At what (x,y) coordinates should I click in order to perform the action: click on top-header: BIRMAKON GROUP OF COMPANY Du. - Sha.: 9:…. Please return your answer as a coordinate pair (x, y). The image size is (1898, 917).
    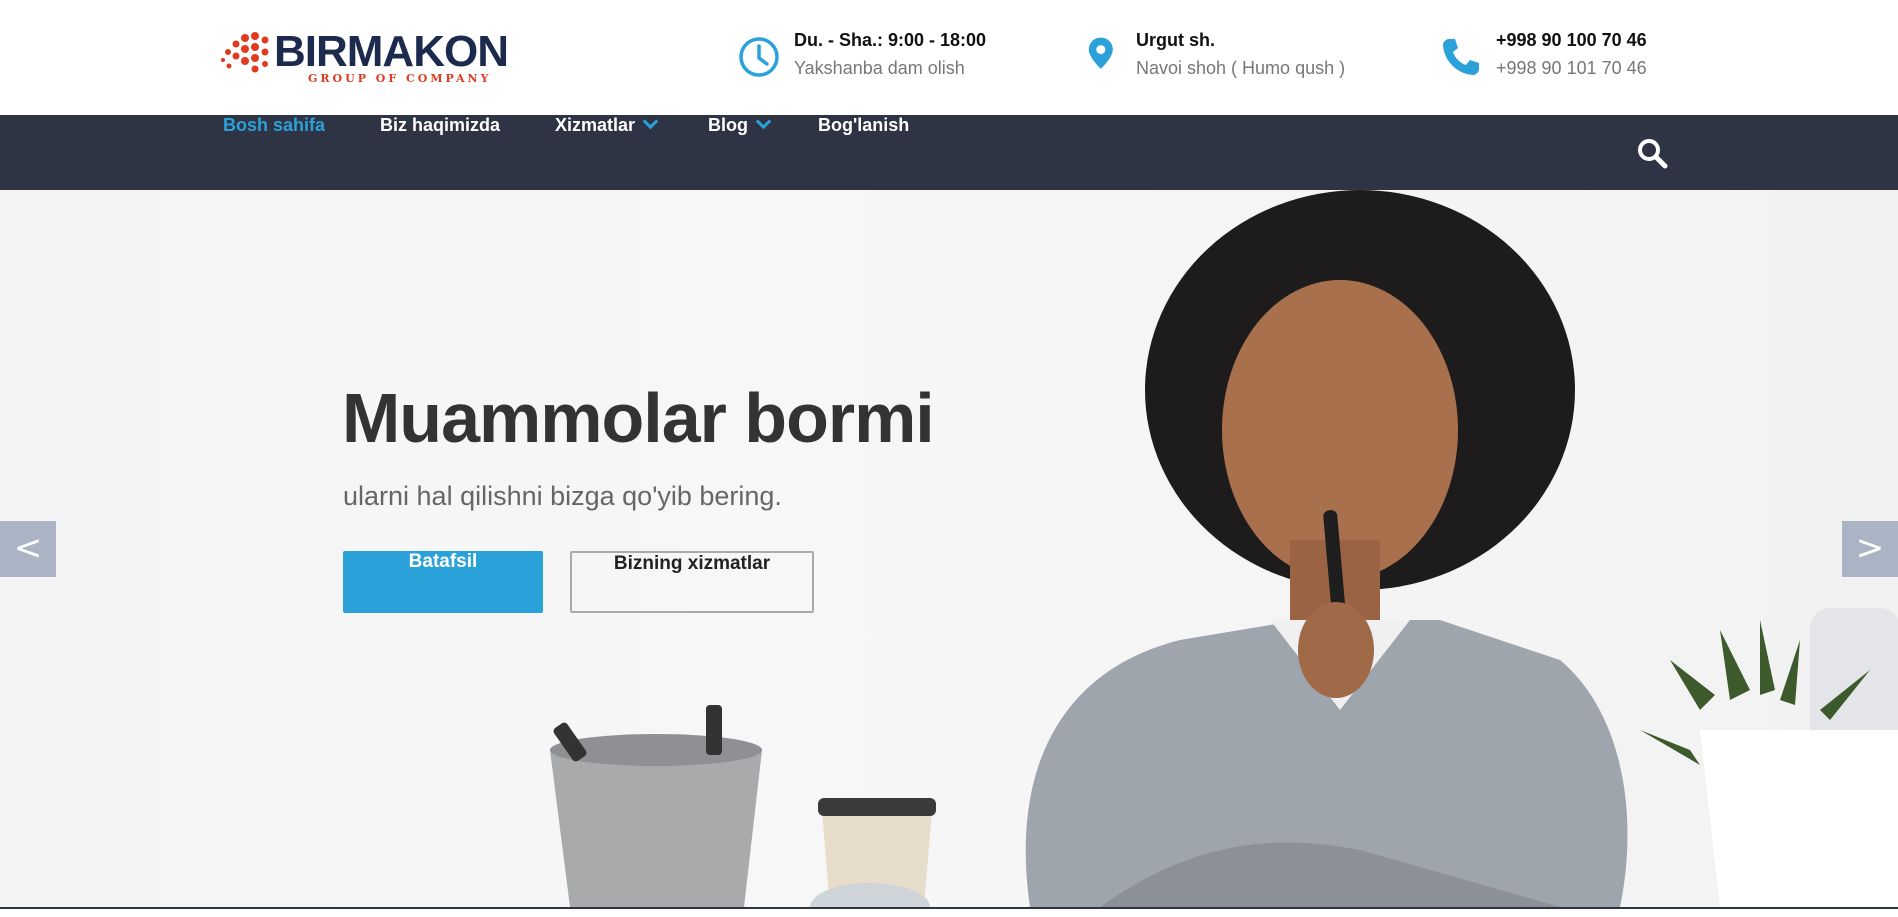
    Looking at the image, I should click on (949, 57).